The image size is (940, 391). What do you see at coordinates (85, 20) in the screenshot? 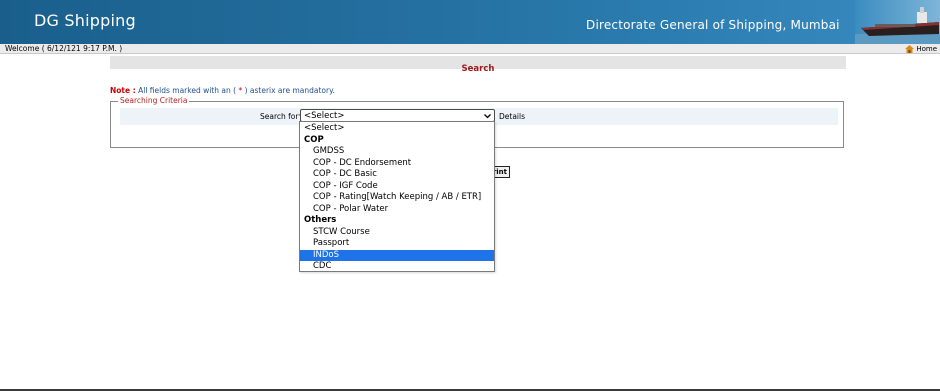
I see `brand-title: DG Shipping` at bounding box center [85, 20].